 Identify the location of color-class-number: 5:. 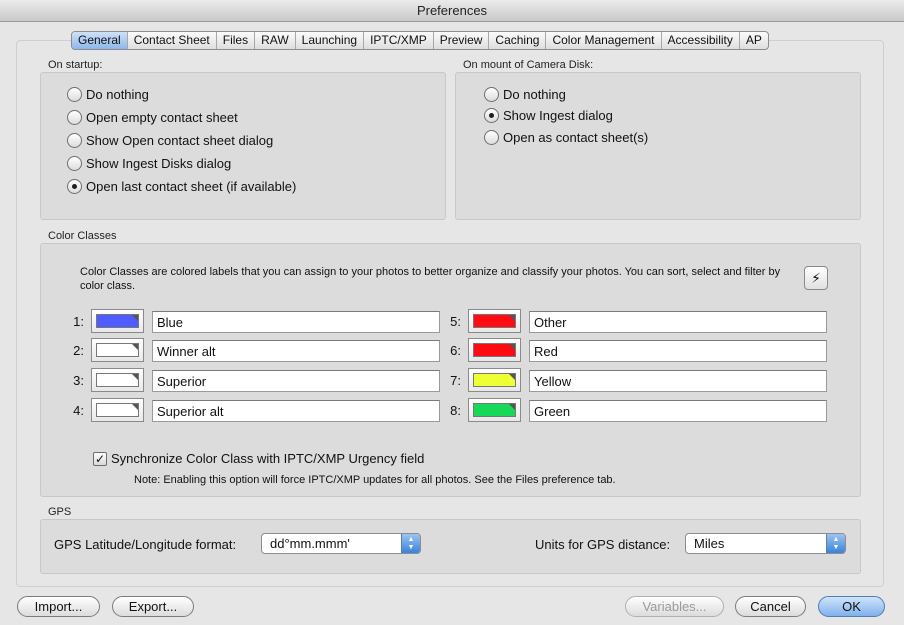
(455, 321).